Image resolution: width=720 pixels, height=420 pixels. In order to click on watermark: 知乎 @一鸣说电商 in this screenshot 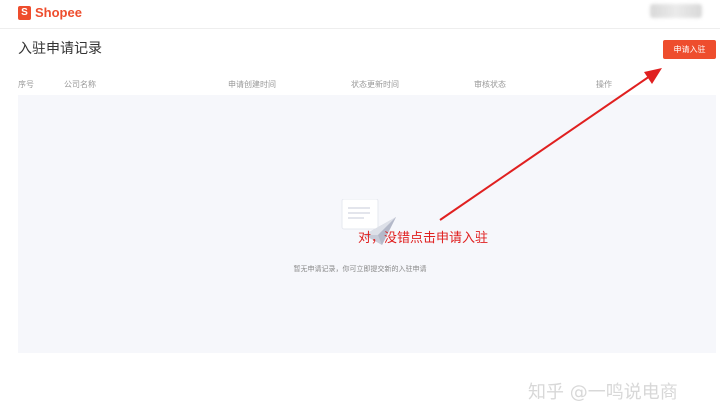, I will do `click(603, 392)`.